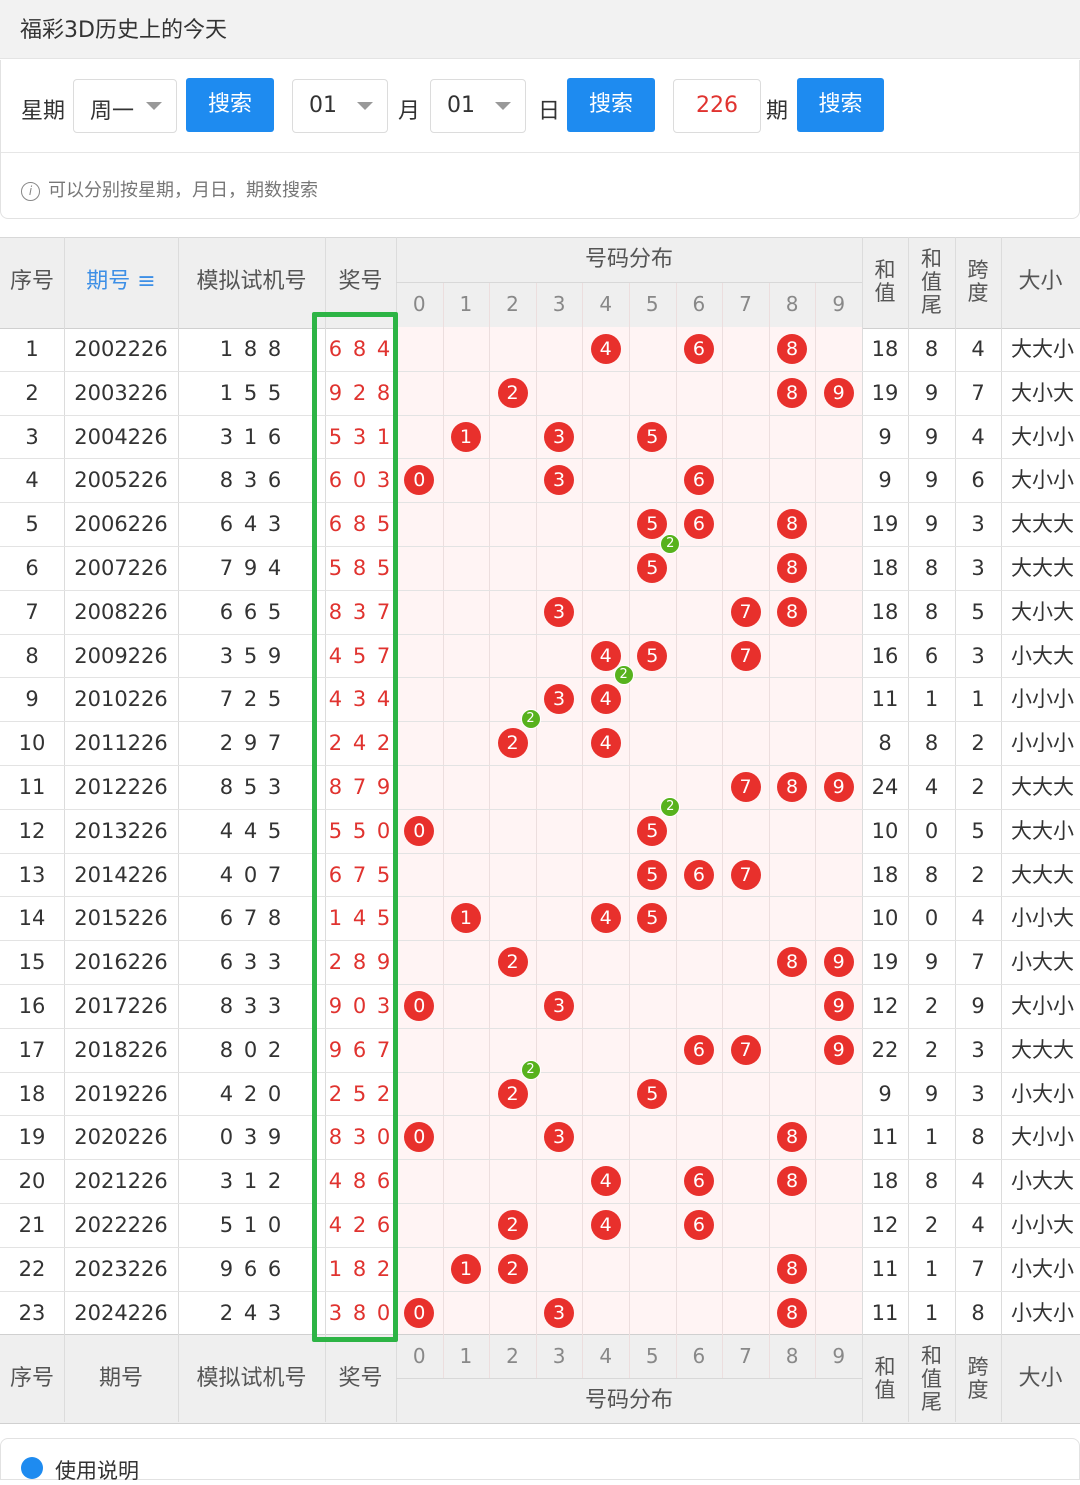 This screenshot has height=1485, width=1080. What do you see at coordinates (792, 304) in the screenshot?
I see `header-digit: 8` at bounding box center [792, 304].